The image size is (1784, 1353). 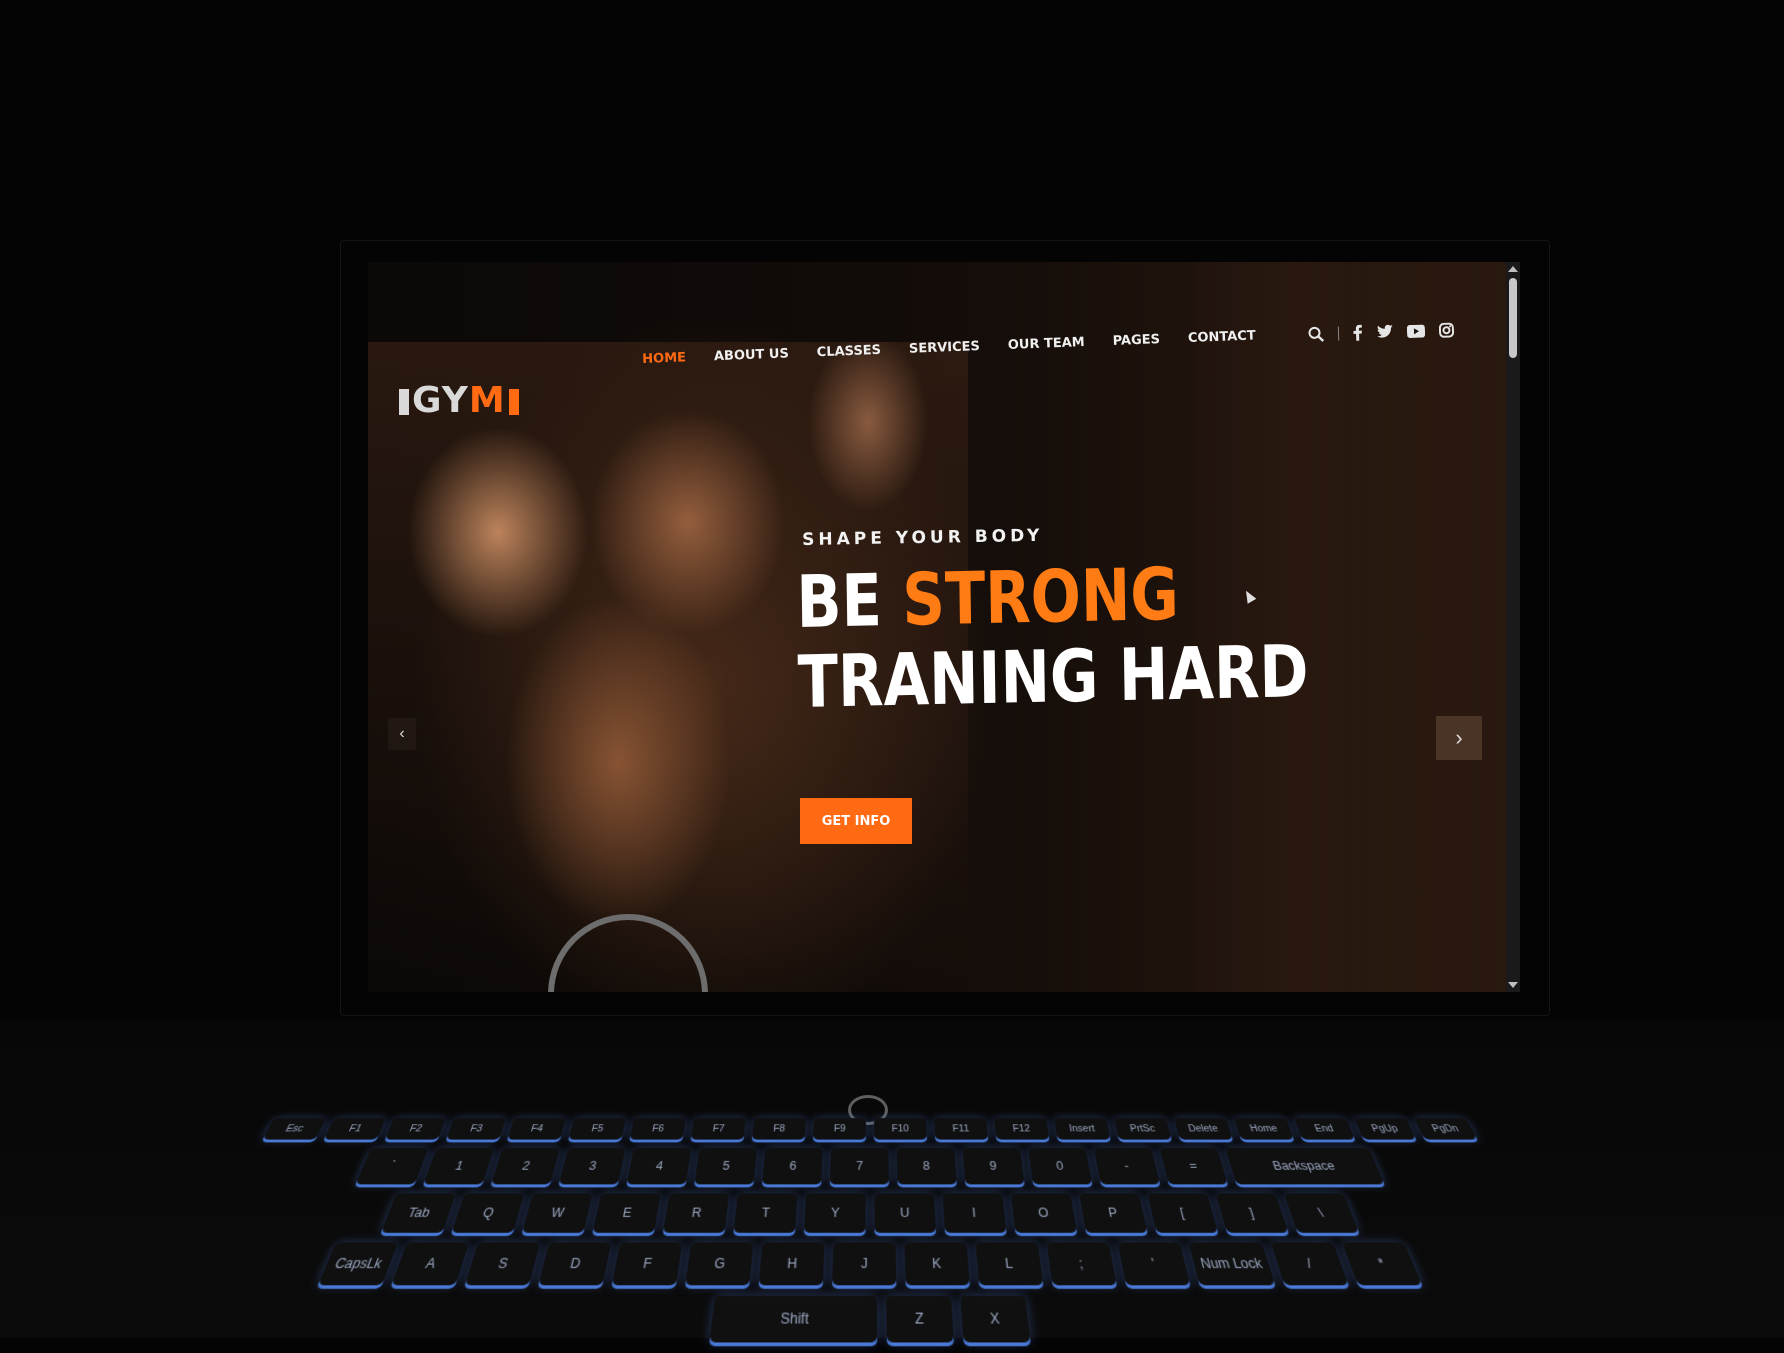 What do you see at coordinates (354, 1129) in the screenshot?
I see `key: F1` at bounding box center [354, 1129].